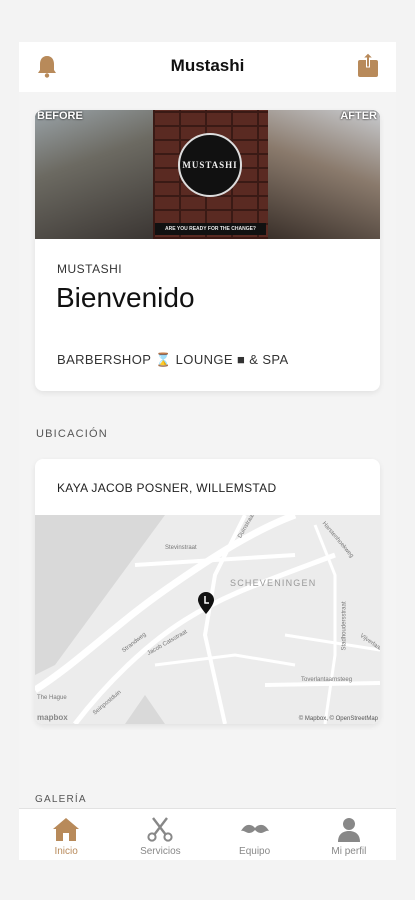 This screenshot has width=415, height=900. What do you see at coordinates (348, 830) in the screenshot?
I see `user-icon` at bounding box center [348, 830].